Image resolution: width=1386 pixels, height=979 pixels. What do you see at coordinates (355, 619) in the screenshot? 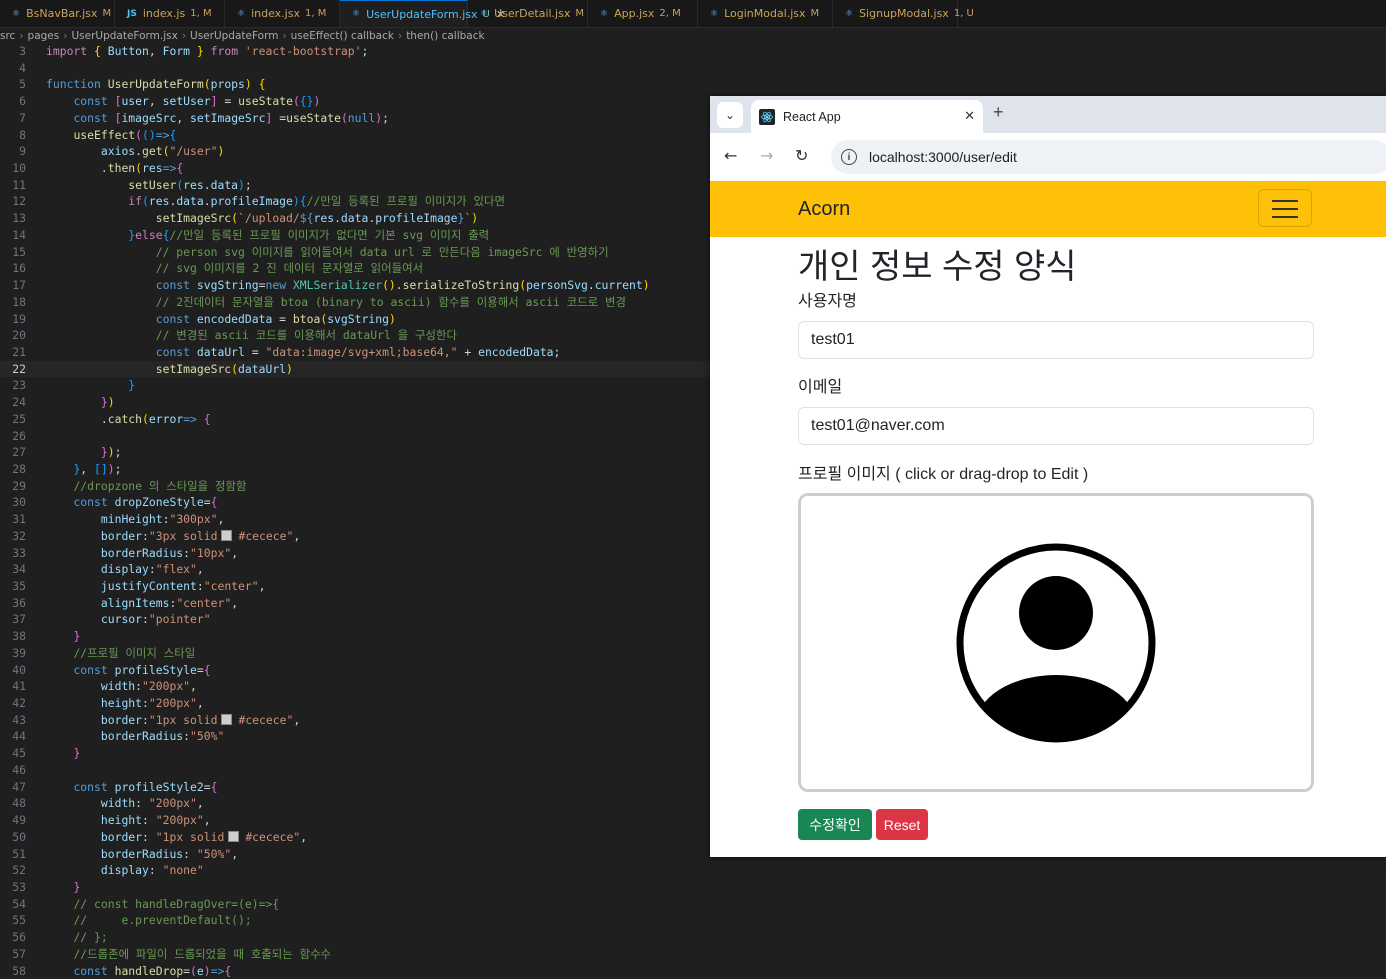
I see `code-line: 37 cursor:"pointer"` at bounding box center [355, 619].